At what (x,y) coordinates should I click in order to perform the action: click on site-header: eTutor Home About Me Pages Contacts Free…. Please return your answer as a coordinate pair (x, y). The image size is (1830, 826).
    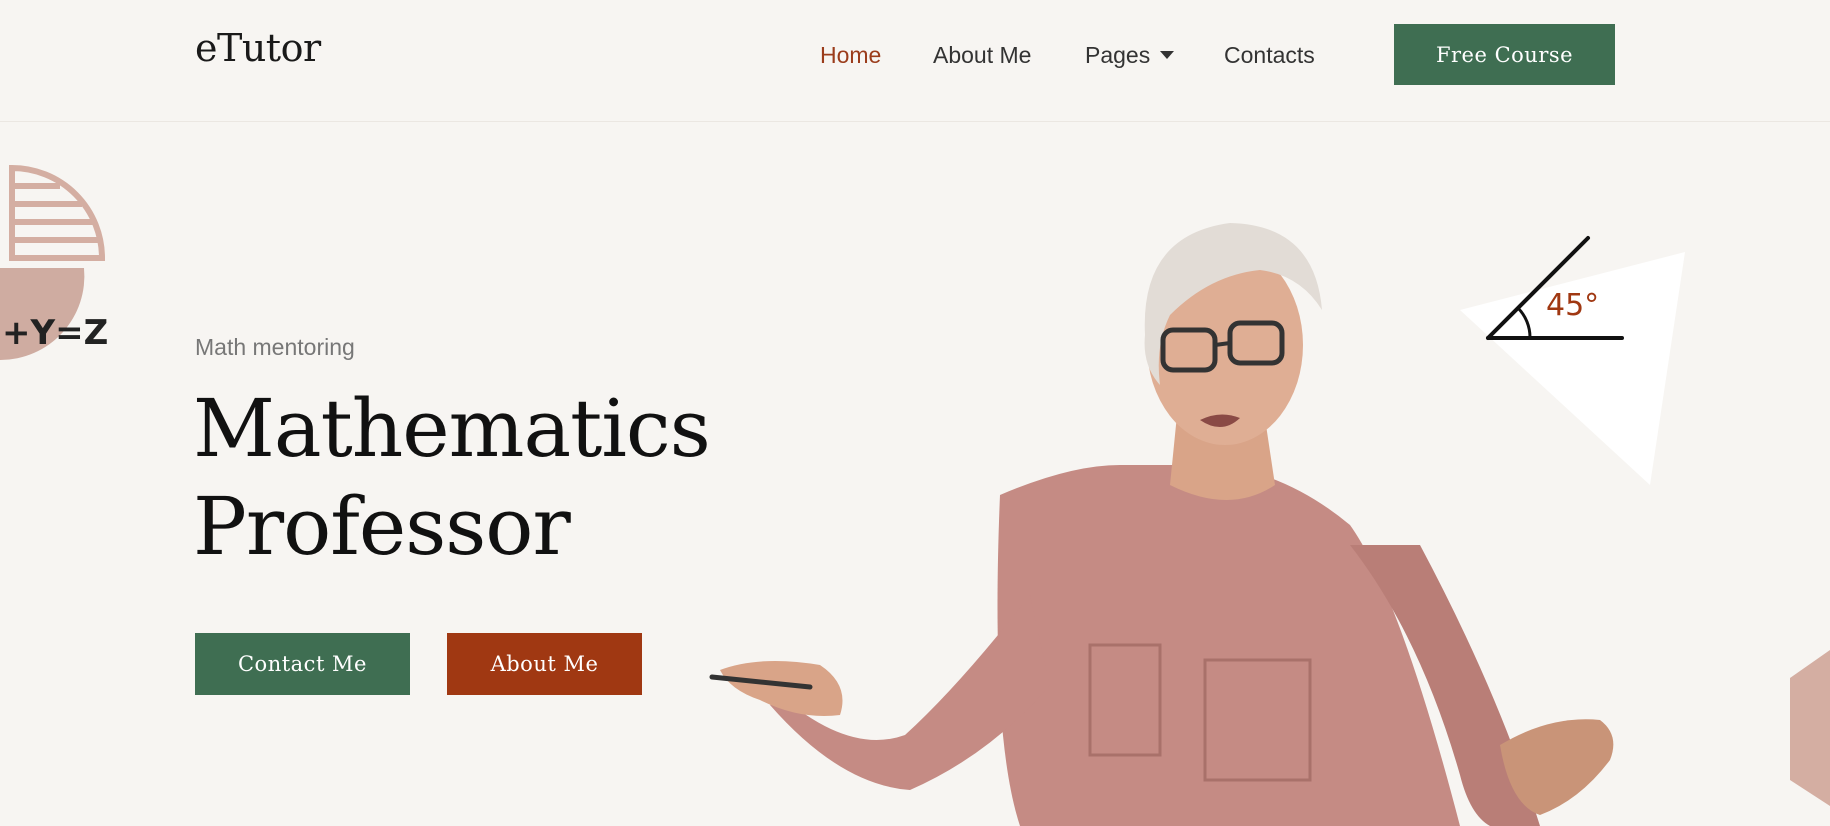
    Looking at the image, I should click on (915, 61).